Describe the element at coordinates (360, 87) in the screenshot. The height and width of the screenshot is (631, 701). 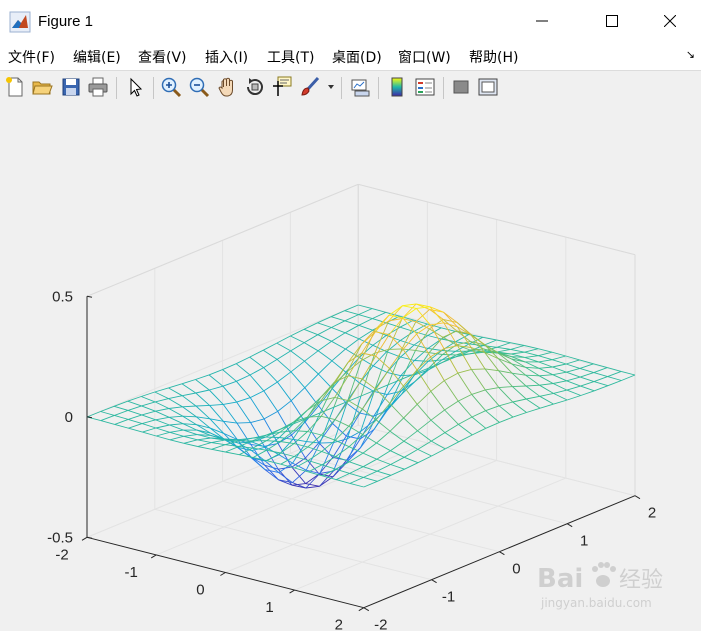
I see `link-plot-icon` at that location.